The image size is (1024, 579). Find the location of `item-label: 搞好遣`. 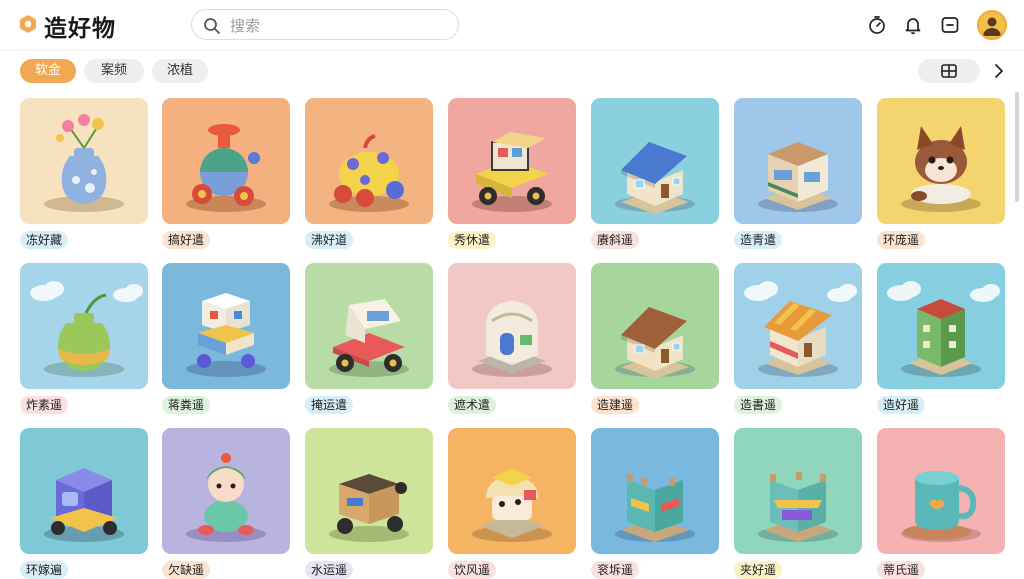

item-label: 搞好遣 is located at coordinates (186, 240).